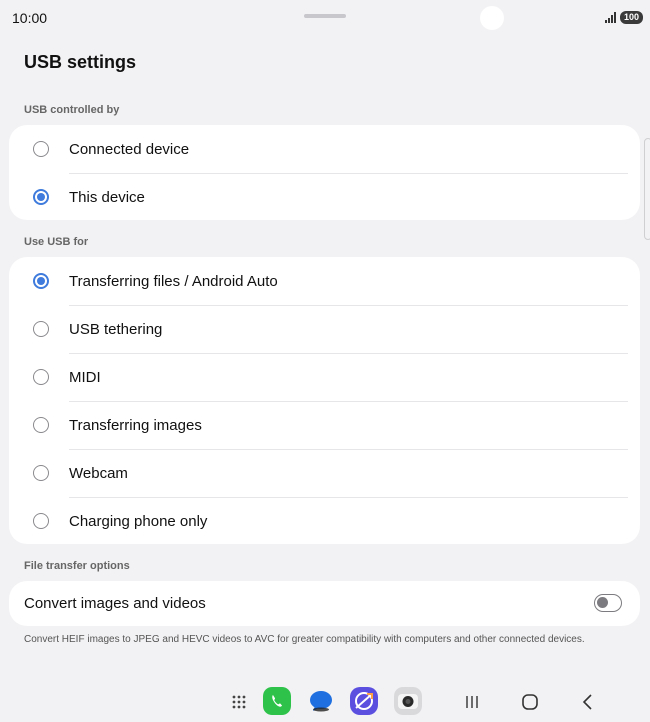 Image resolution: width=650 pixels, height=722 pixels. What do you see at coordinates (324, 197) in the screenshot?
I see `option-this-device: This device` at bounding box center [324, 197].